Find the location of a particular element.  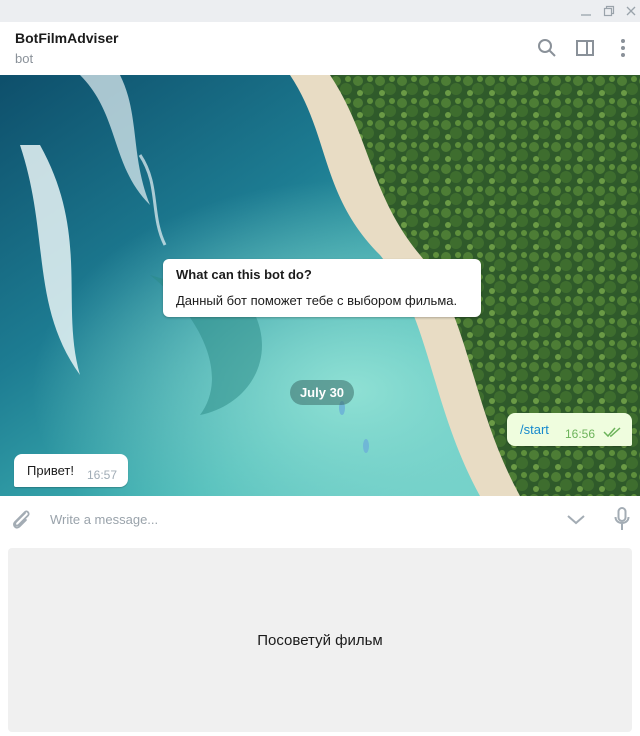

message-time: 16:56 is located at coordinates (580, 434).